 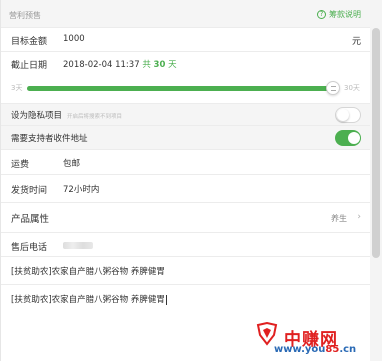 I want to click on deadline-label: 截止日期, so click(x=29, y=66).